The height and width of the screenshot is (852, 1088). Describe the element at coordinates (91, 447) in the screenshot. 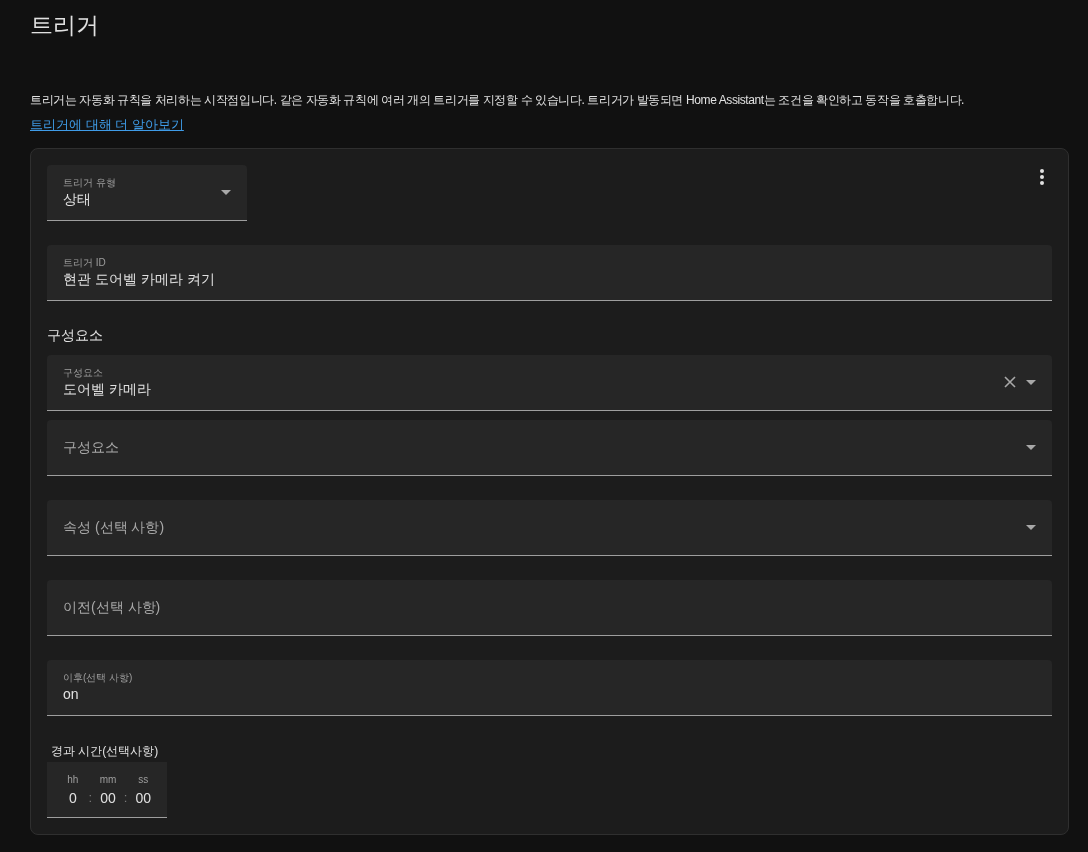

I see `field-placeholder: 구성요소` at that location.